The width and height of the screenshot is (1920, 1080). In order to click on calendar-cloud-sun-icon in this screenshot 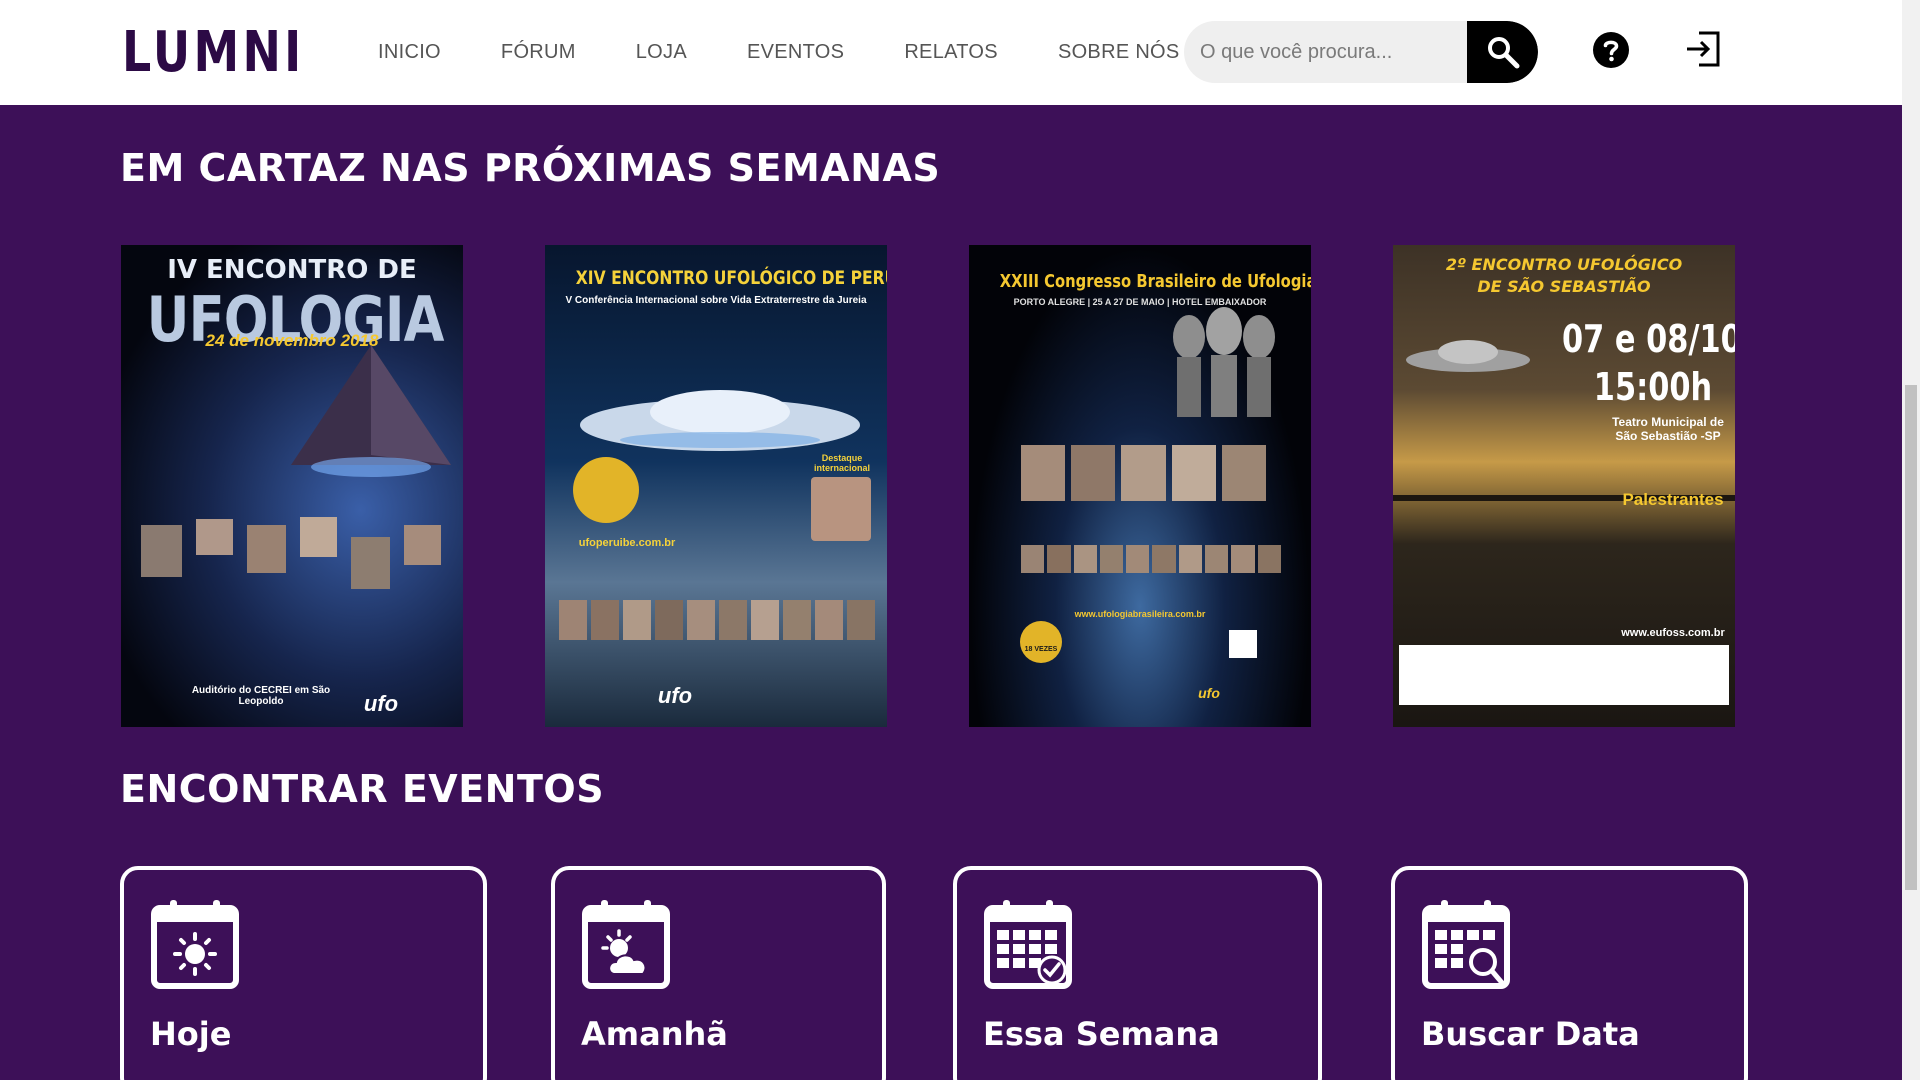, I will do `click(626, 944)`.